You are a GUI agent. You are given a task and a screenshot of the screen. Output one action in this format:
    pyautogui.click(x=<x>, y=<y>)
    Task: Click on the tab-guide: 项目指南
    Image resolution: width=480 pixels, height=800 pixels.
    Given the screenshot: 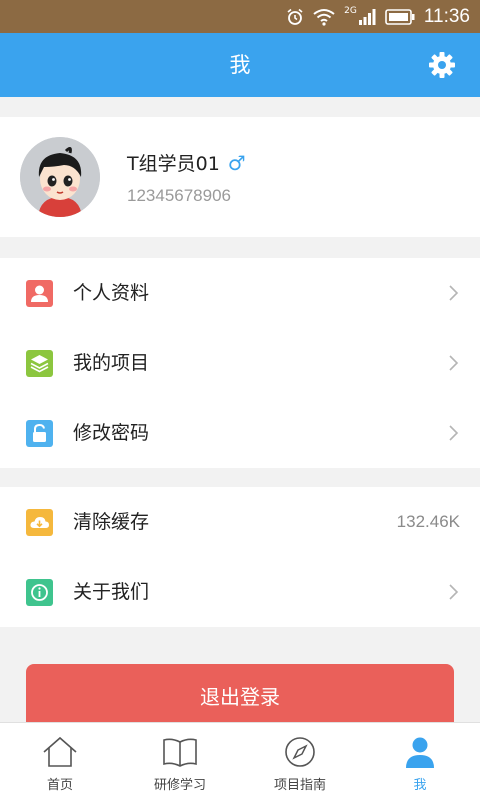 What is the action you would take?
    pyautogui.click(x=300, y=761)
    